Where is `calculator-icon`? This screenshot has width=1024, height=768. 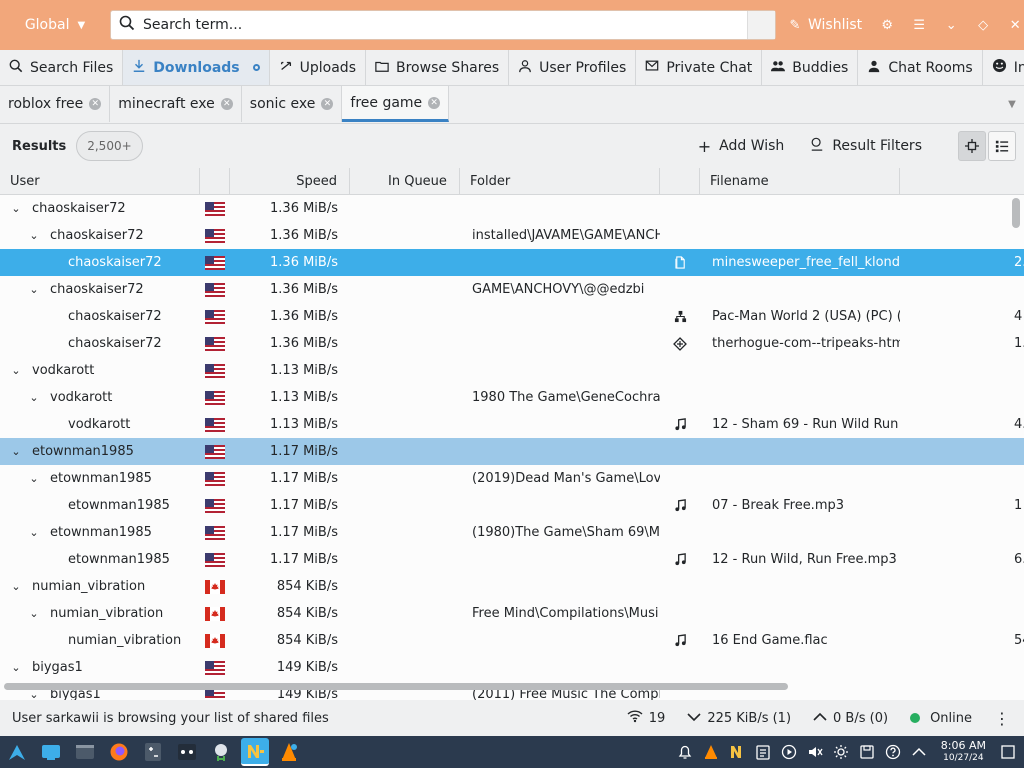
calculator-icon is located at coordinates (153, 752).